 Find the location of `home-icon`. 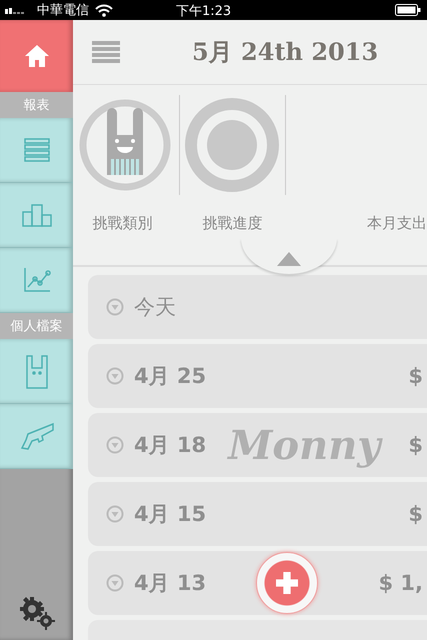

home-icon is located at coordinates (37, 56).